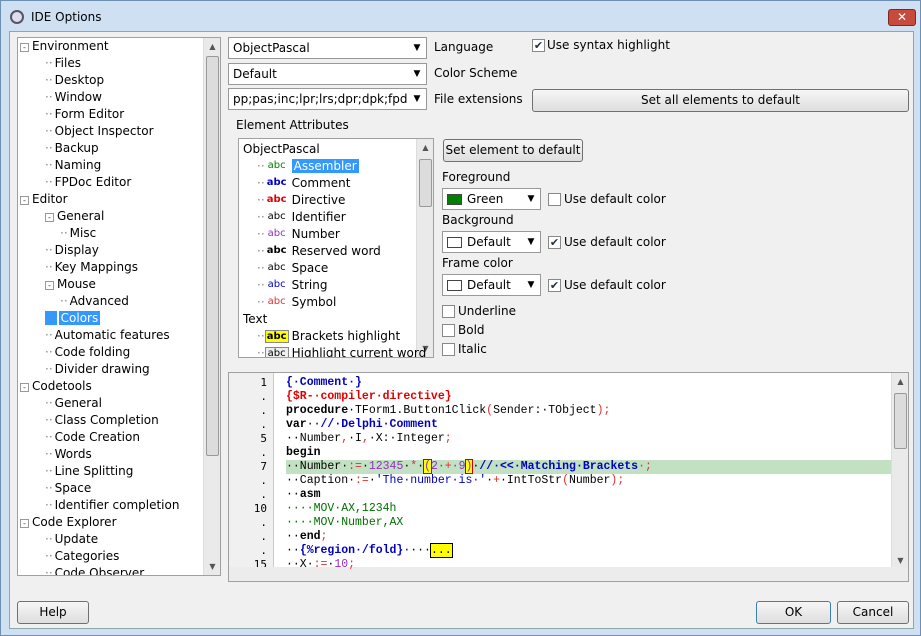 This screenshot has width=921, height=636. I want to click on tree-item: ·· Display, so click(72, 250).